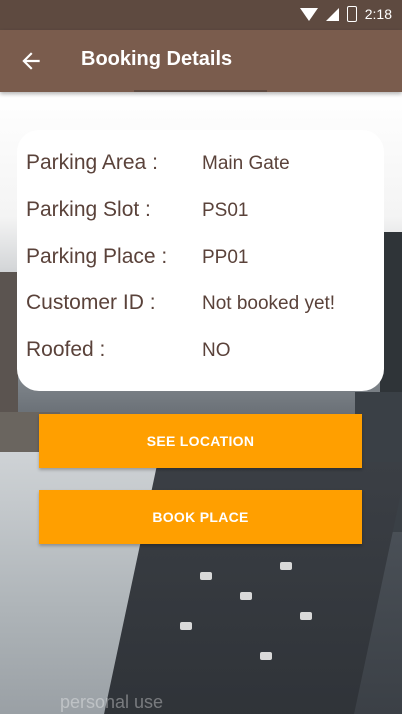  What do you see at coordinates (201, 353) in the screenshot?
I see `detail-row-roofed: Roofed : NO` at bounding box center [201, 353].